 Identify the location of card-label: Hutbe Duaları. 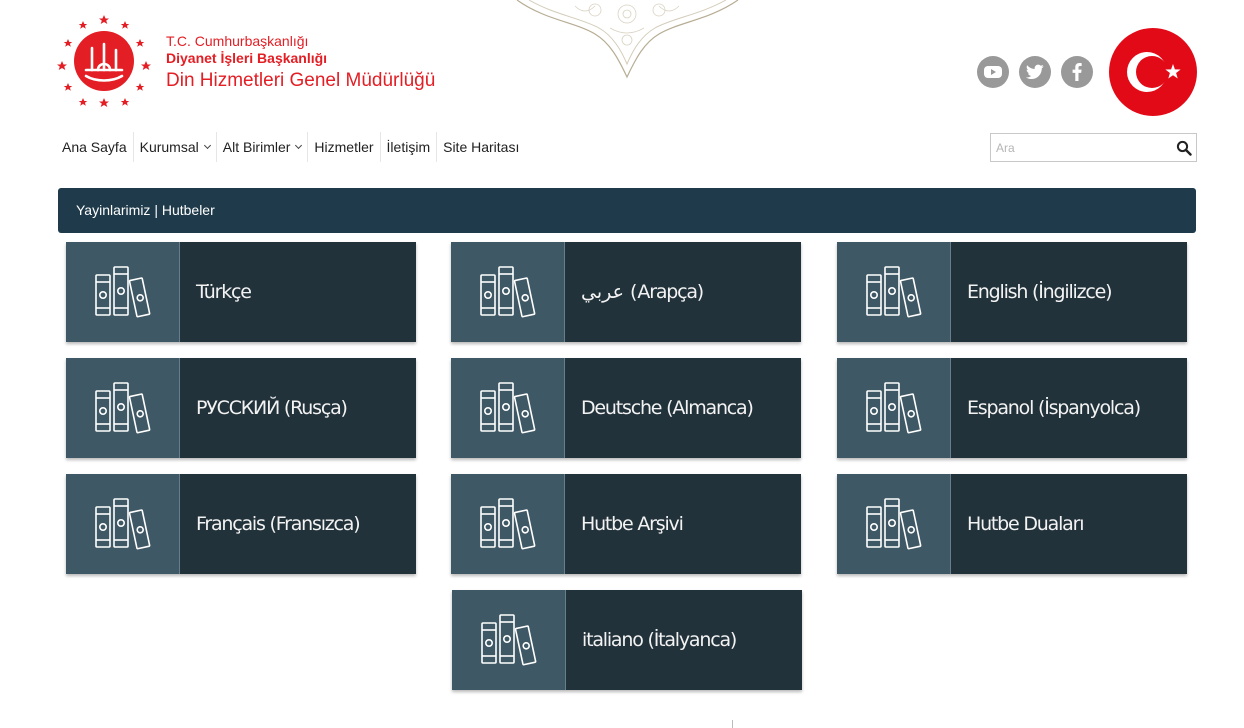
(1069, 524).